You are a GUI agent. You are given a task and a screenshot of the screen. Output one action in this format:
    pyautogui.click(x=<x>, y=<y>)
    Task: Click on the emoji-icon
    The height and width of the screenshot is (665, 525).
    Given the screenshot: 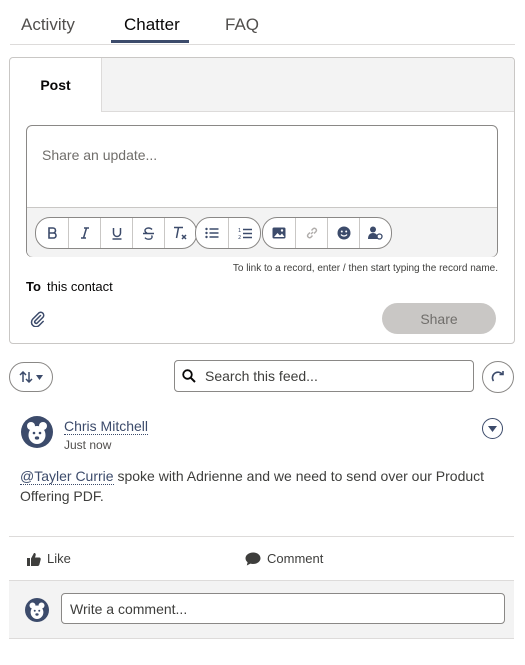 What is the action you would take?
    pyautogui.click(x=344, y=233)
    